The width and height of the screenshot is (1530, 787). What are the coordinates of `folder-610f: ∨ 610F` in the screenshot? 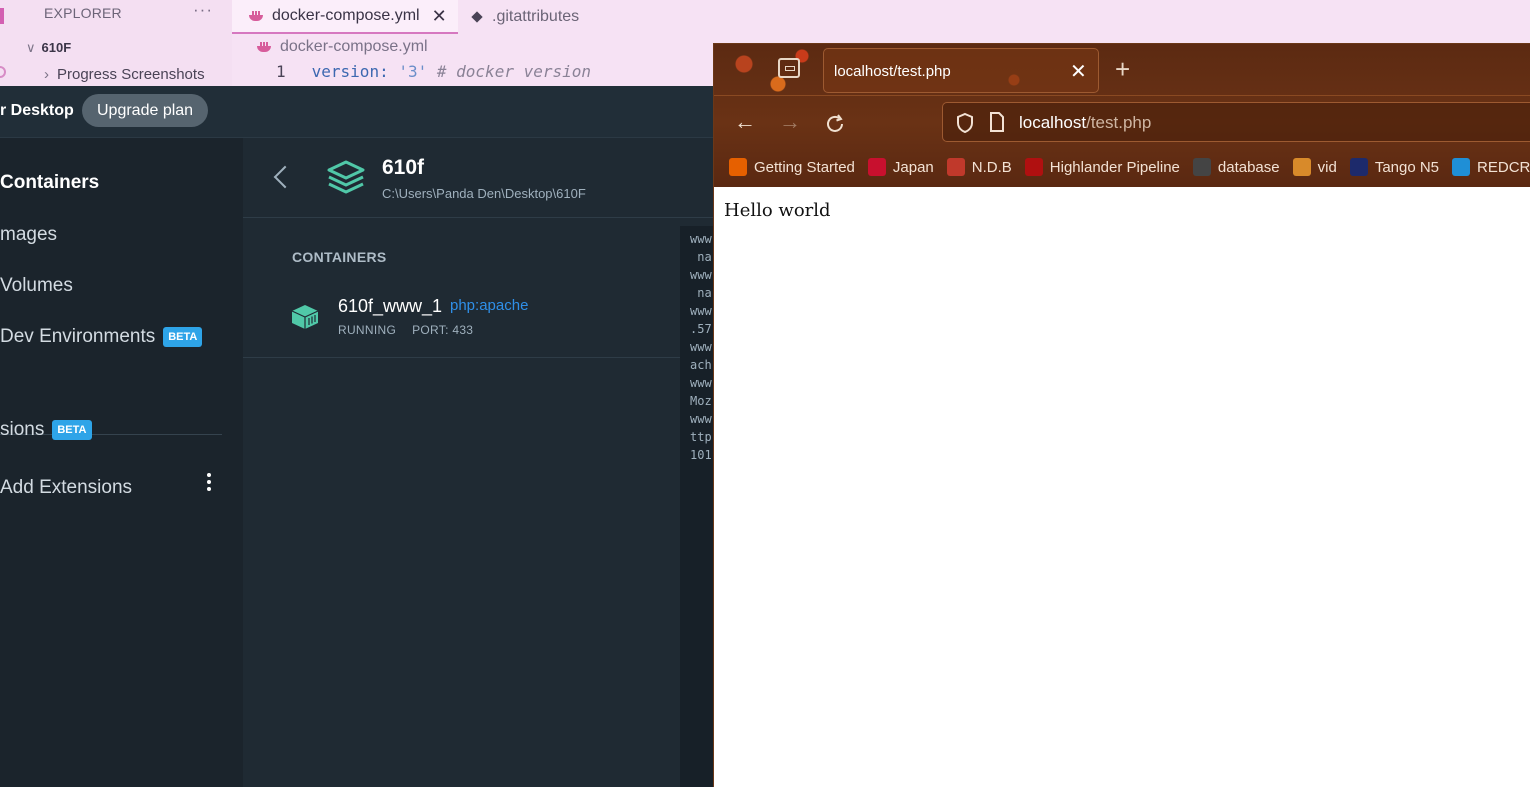 It's located at (48, 48).